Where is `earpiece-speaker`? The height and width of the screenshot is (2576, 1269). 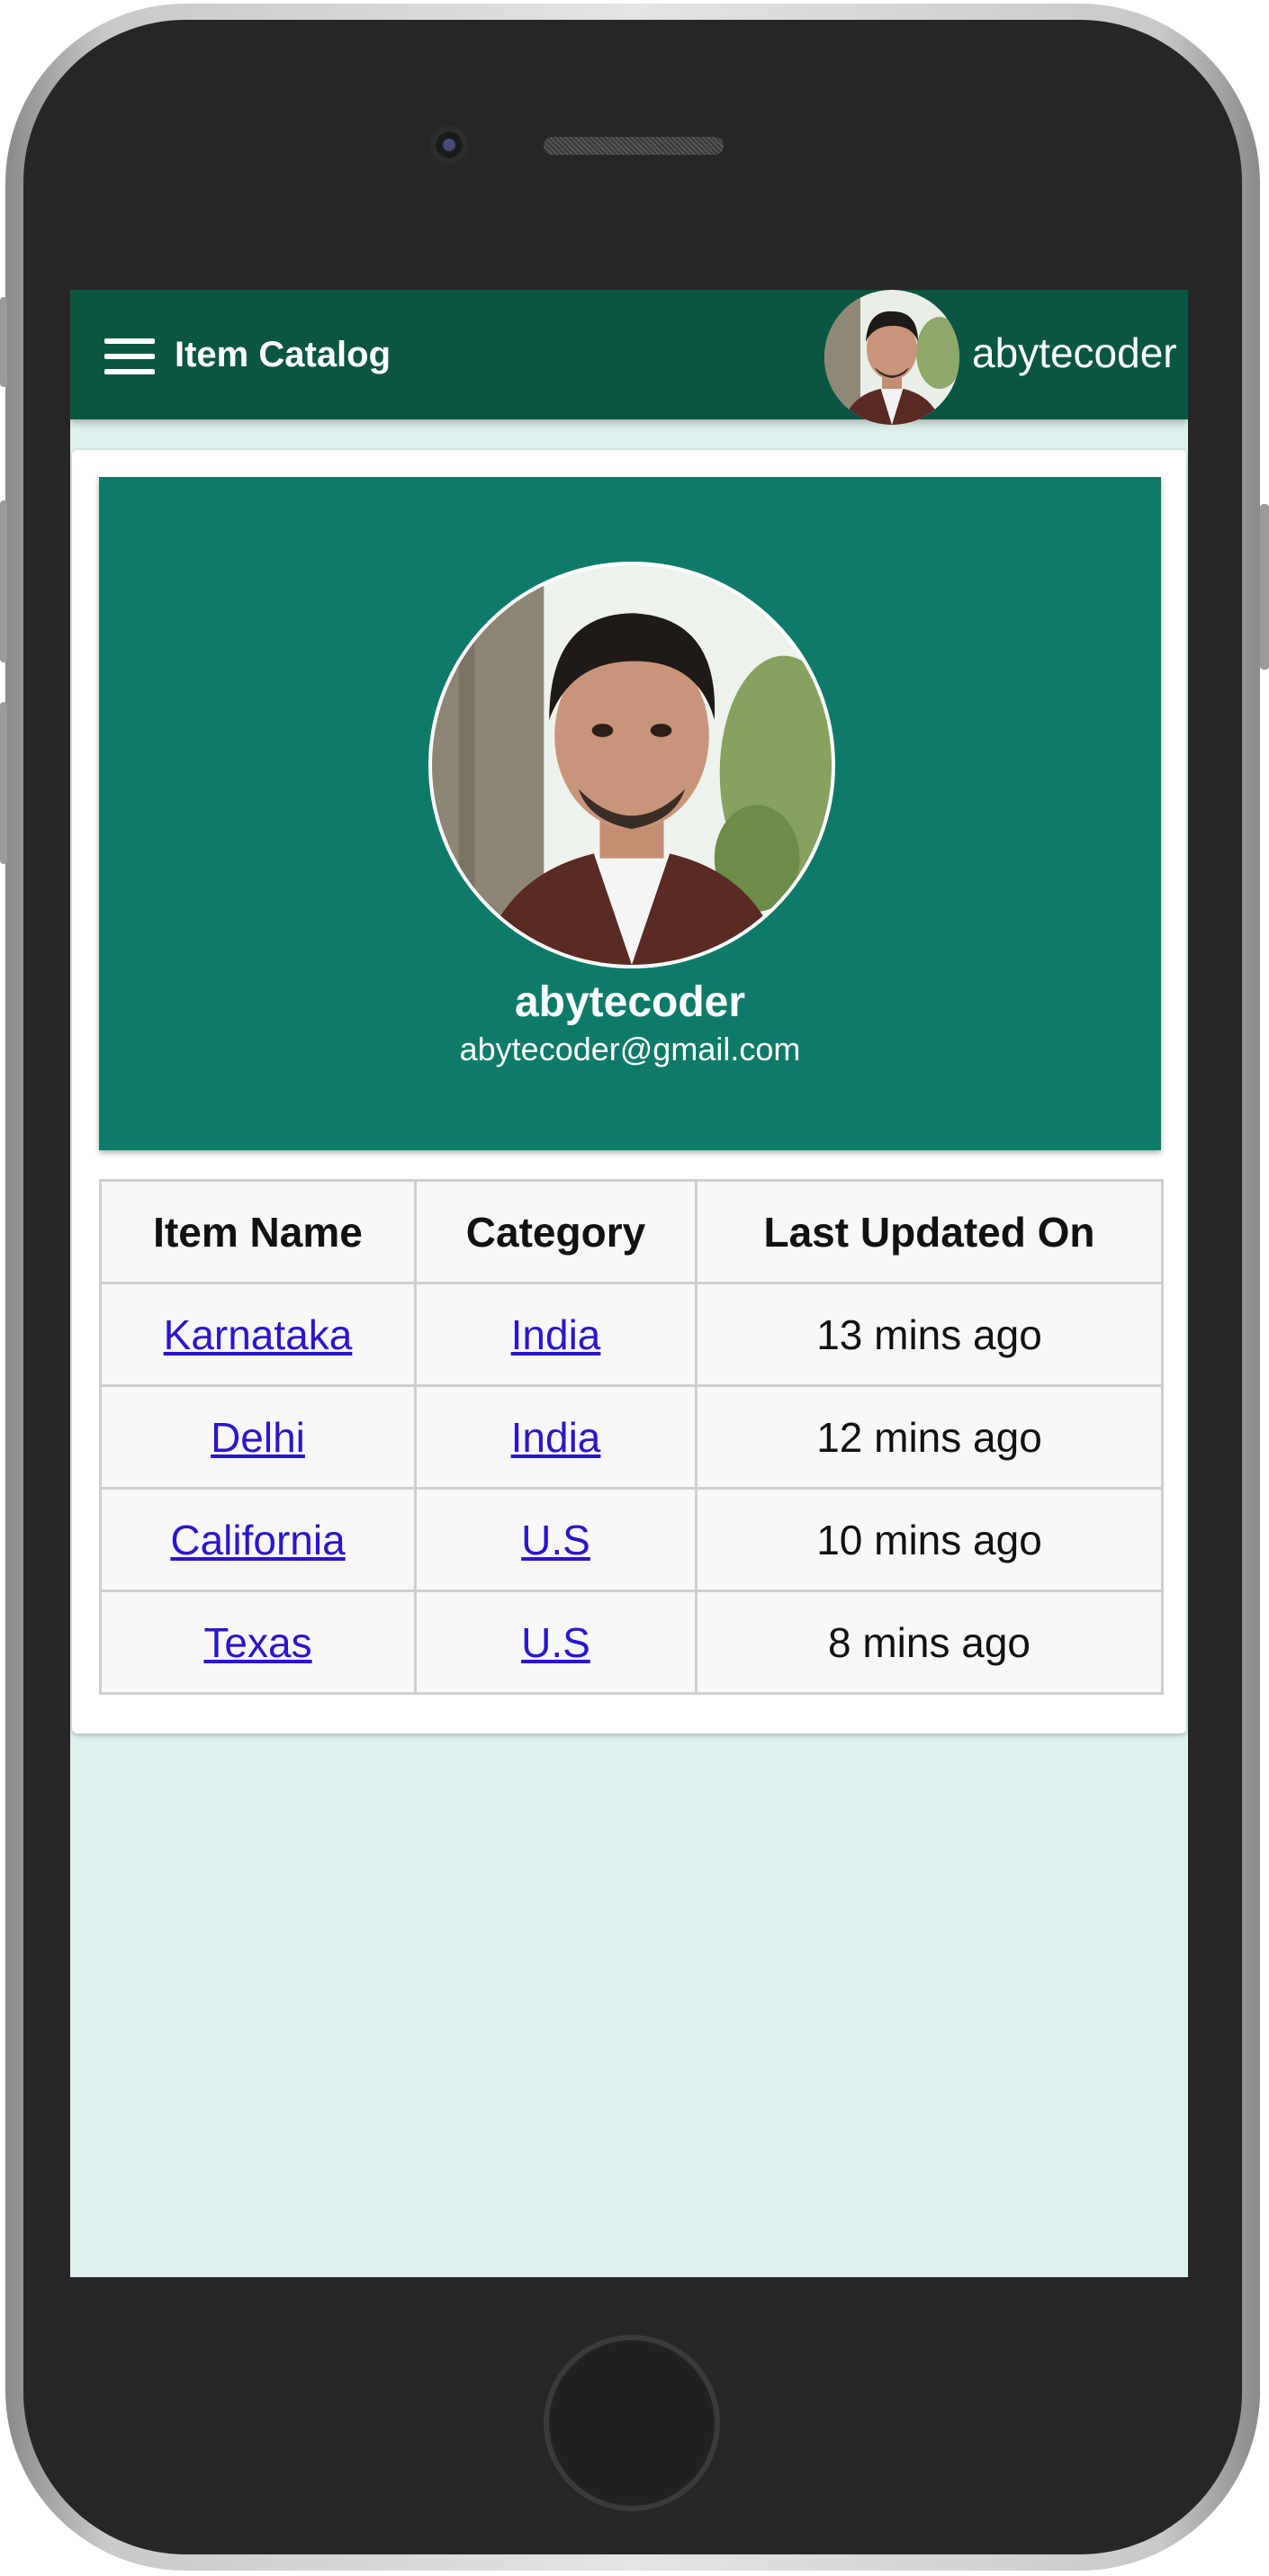
earpiece-speaker is located at coordinates (634, 146).